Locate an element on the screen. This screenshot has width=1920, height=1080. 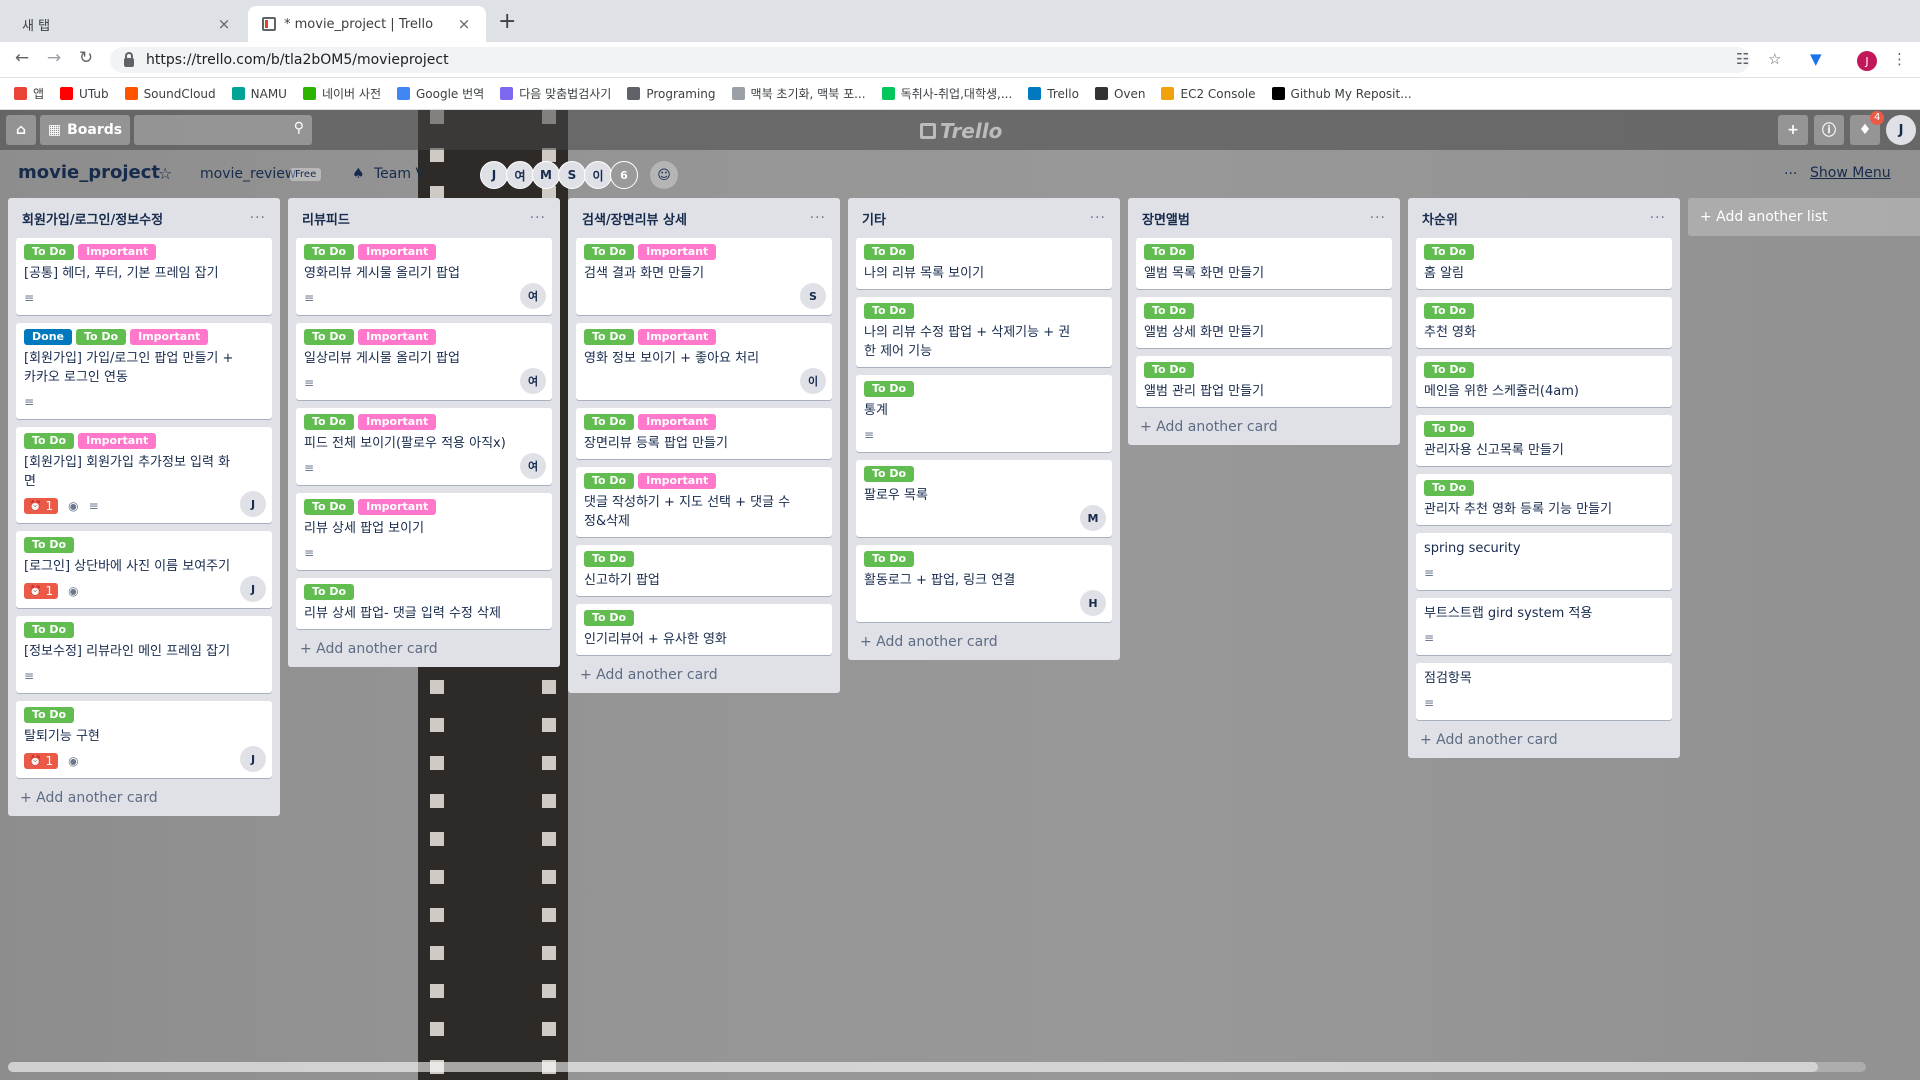
card: To Do Important 영화 정보 보이기 + 좋아요 처리 이 is located at coordinates (704, 361).